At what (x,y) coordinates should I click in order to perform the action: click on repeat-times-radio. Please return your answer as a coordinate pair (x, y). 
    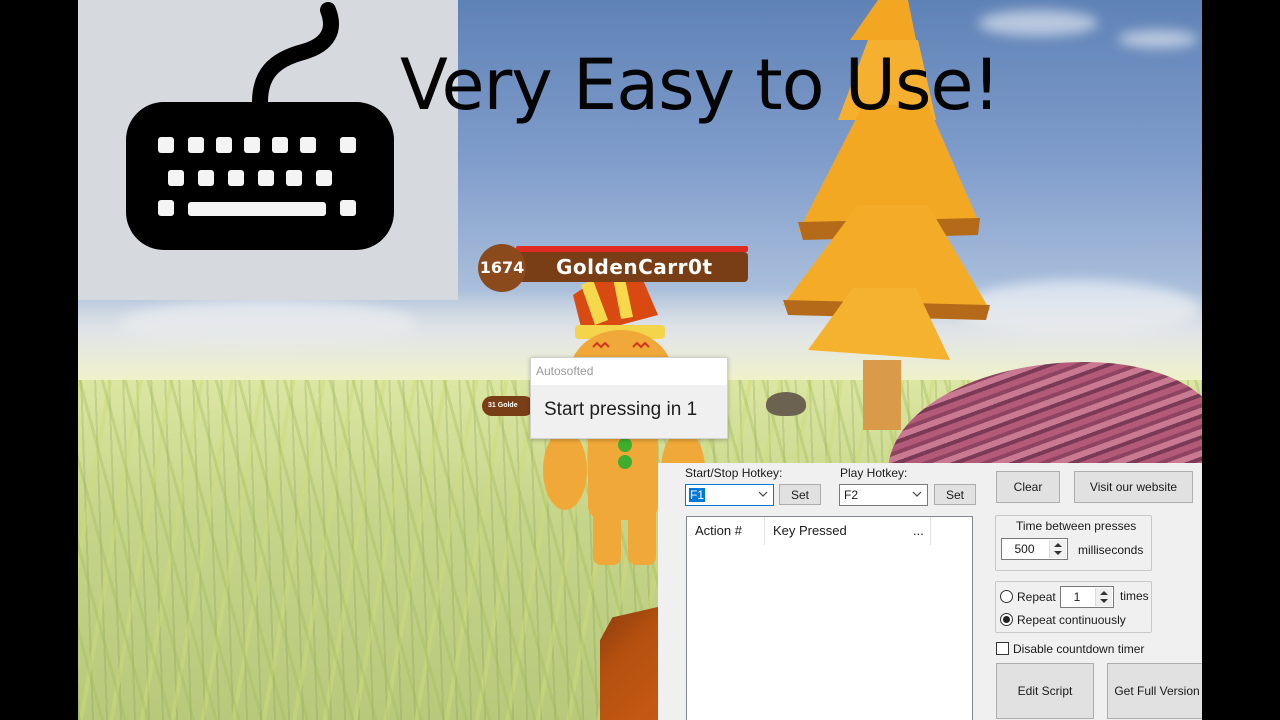
    Looking at the image, I should click on (1006, 596).